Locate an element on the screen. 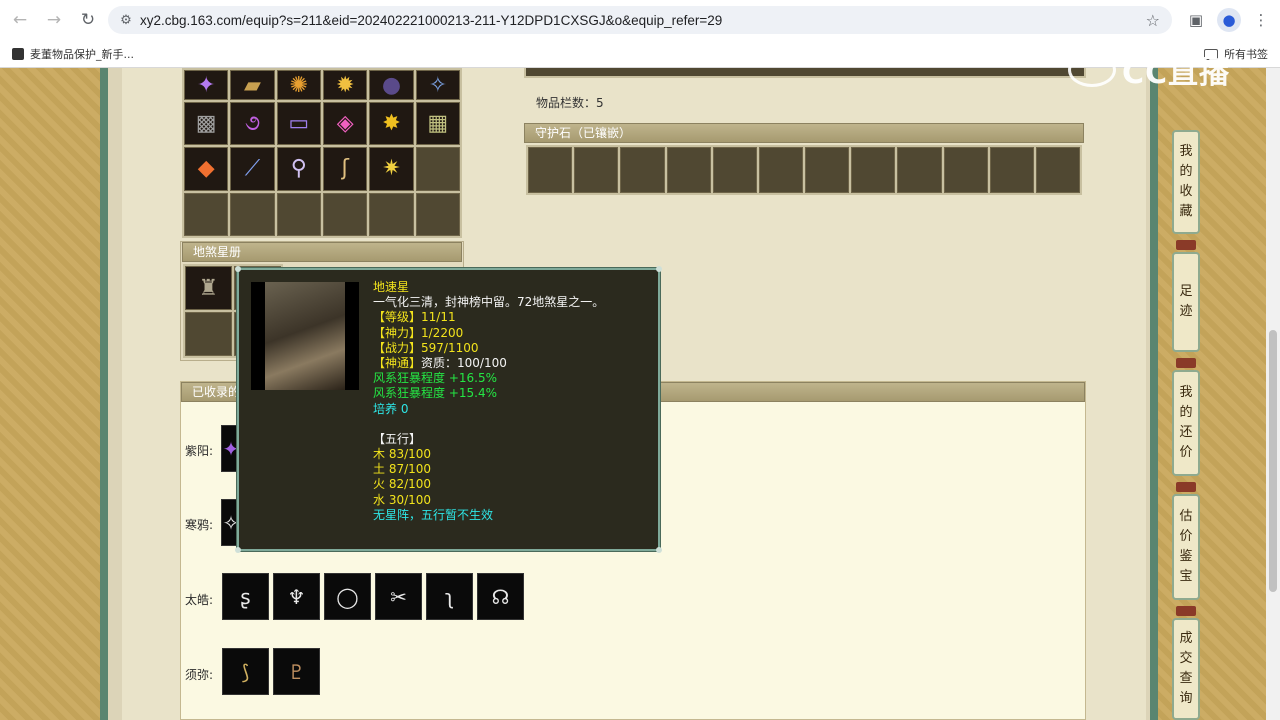  item-slot: ◆ is located at coordinates (206, 169).